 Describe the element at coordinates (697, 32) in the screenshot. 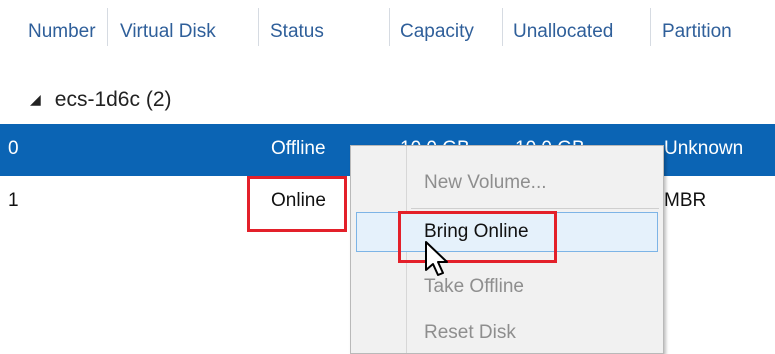

I see `column-partition: Partition` at that location.